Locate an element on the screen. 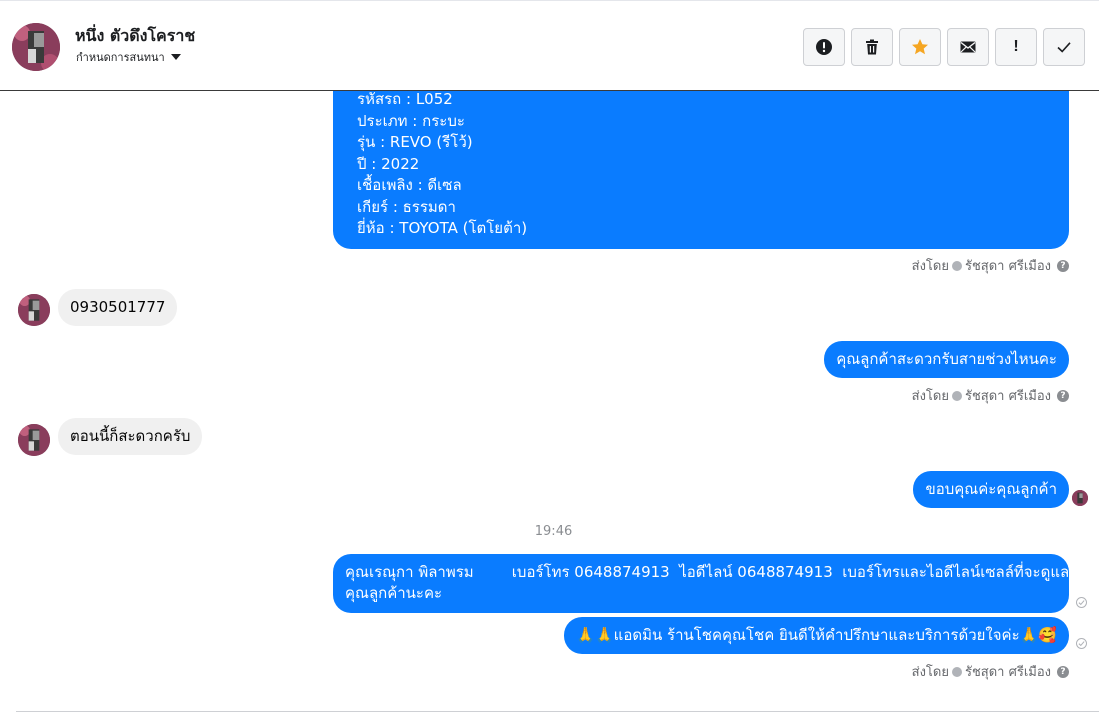 The width and height of the screenshot is (1099, 716). seen-avatar is located at coordinates (1080, 498).